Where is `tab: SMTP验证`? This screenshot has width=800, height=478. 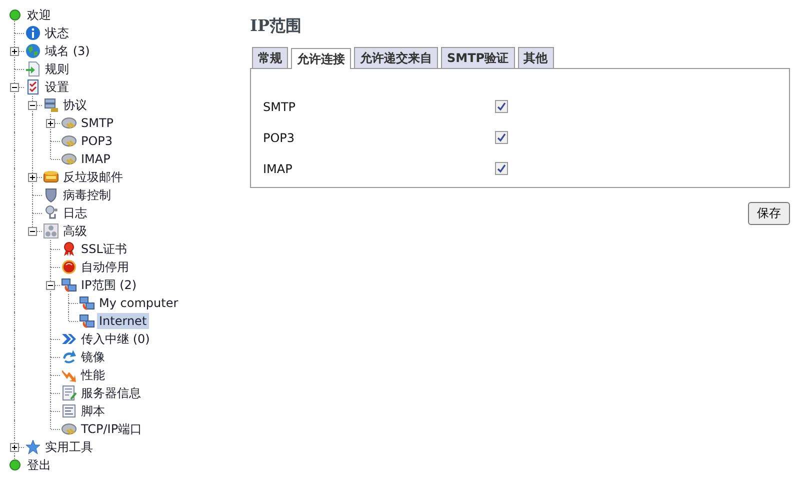
tab: SMTP验证 is located at coordinates (478, 57).